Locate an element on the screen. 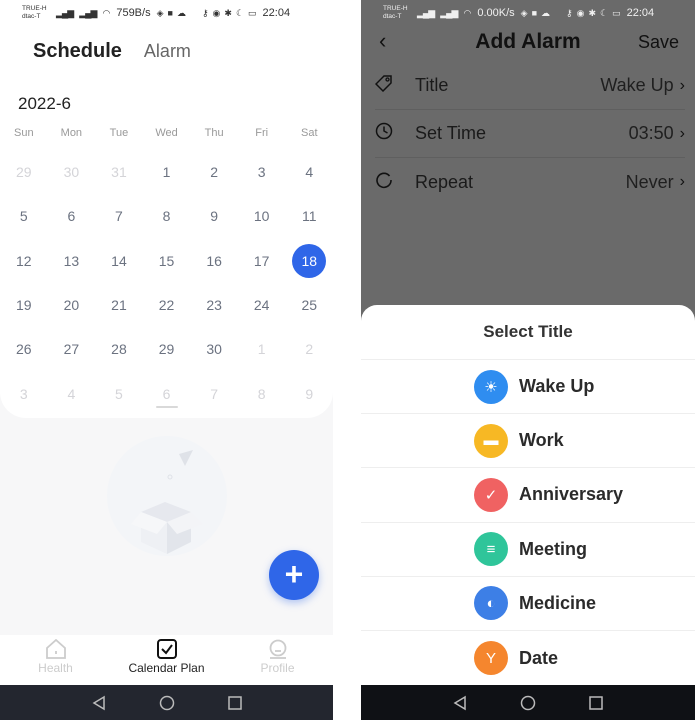 This screenshot has width=695, height=720. weekday-label: Mon is located at coordinates (71, 133).